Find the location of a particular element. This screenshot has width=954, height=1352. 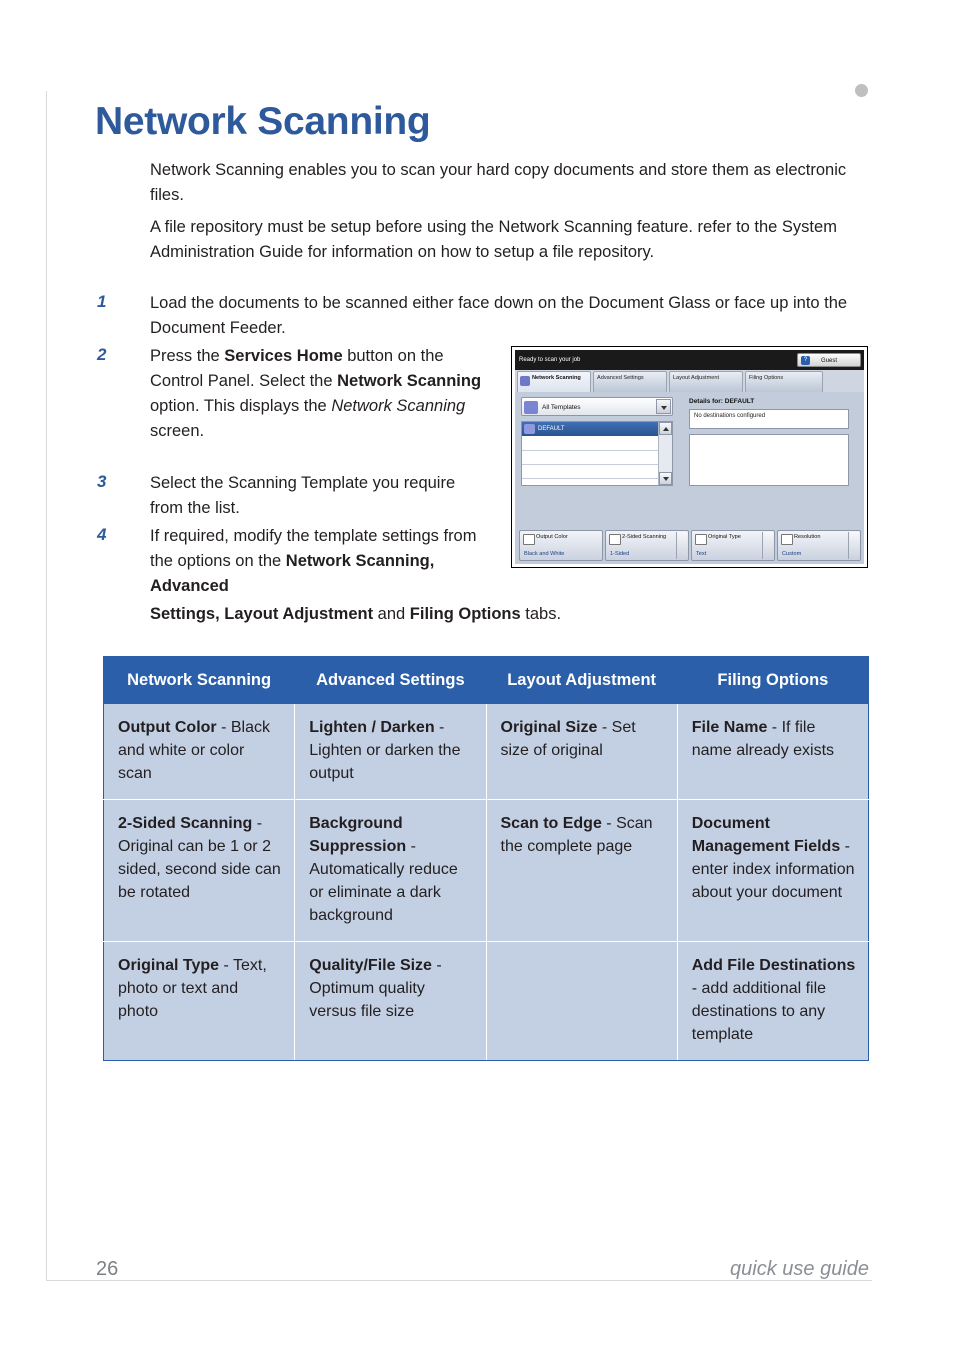

quick-setting-2-sided-scanning: 2-Sided Scanning 1-Sided is located at coordinates (647, 545).